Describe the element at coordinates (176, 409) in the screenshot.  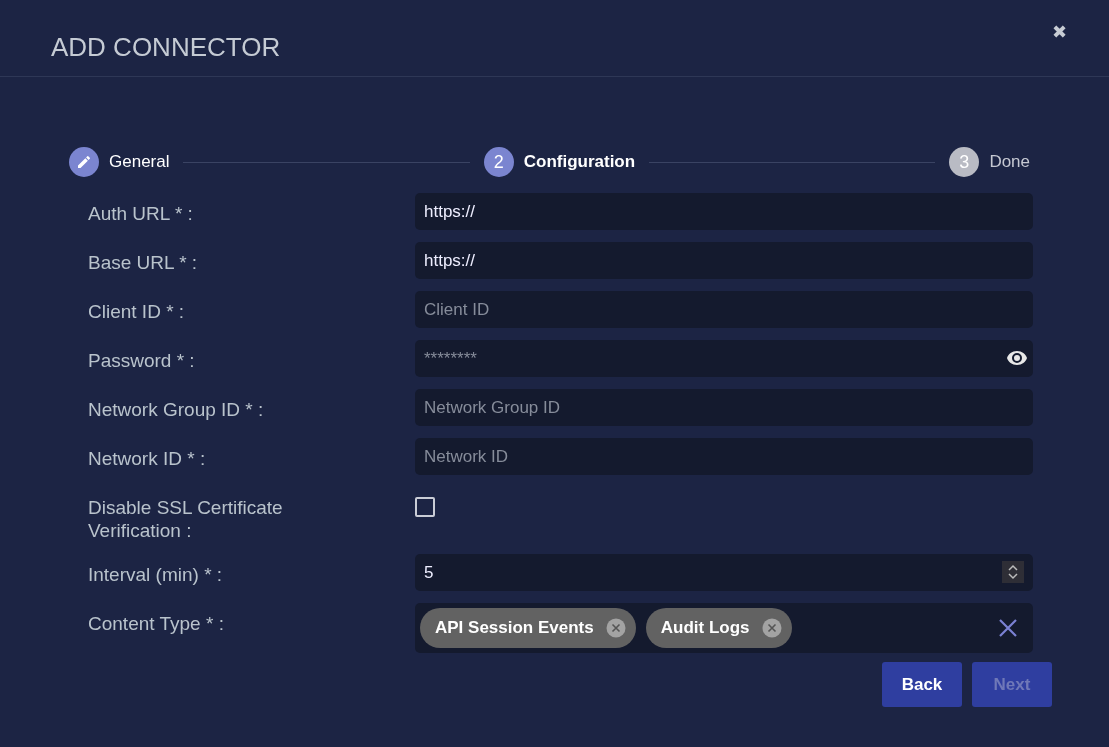
I see `field-label: Network Group ID * :` at that location.